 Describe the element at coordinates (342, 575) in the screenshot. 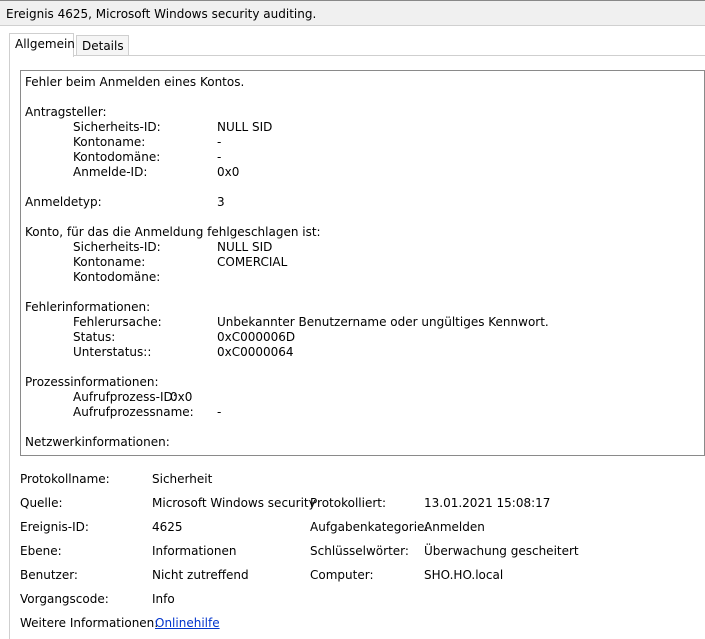

I see `computer-label: Computer:` at that location.